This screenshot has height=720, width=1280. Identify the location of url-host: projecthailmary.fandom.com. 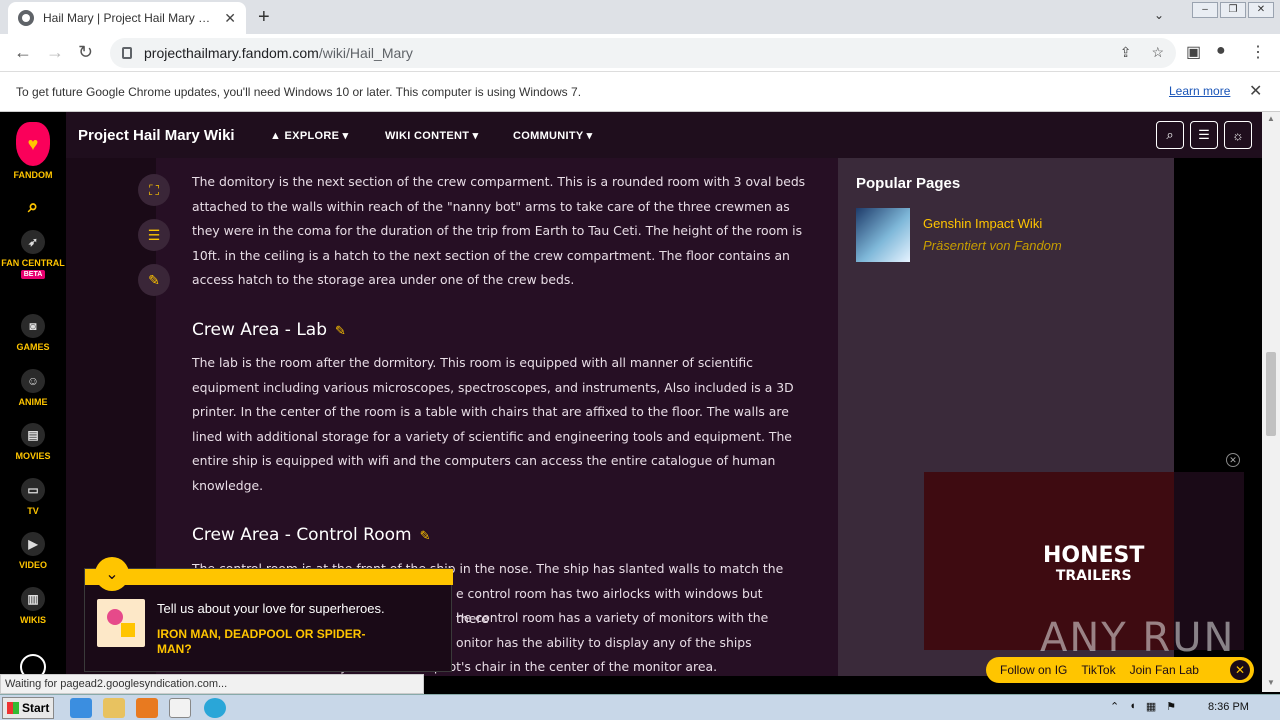
(231, 53).